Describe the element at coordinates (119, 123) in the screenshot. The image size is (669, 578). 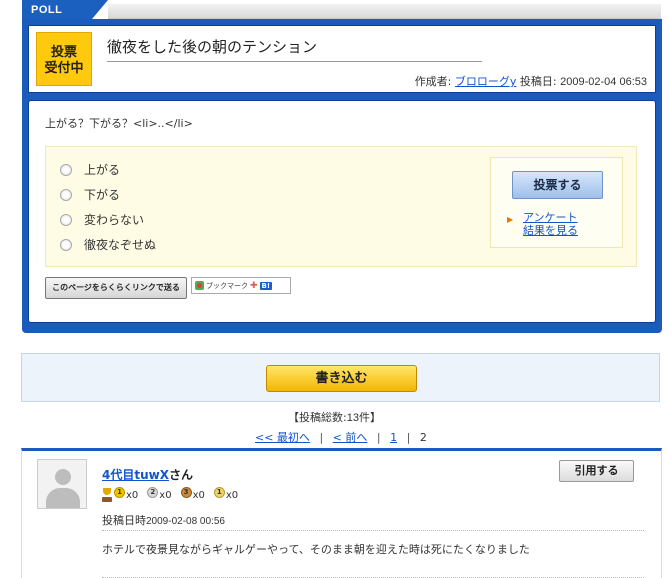
I see `poll-question: 上がる？下がる？<li>..</li>` at that location.